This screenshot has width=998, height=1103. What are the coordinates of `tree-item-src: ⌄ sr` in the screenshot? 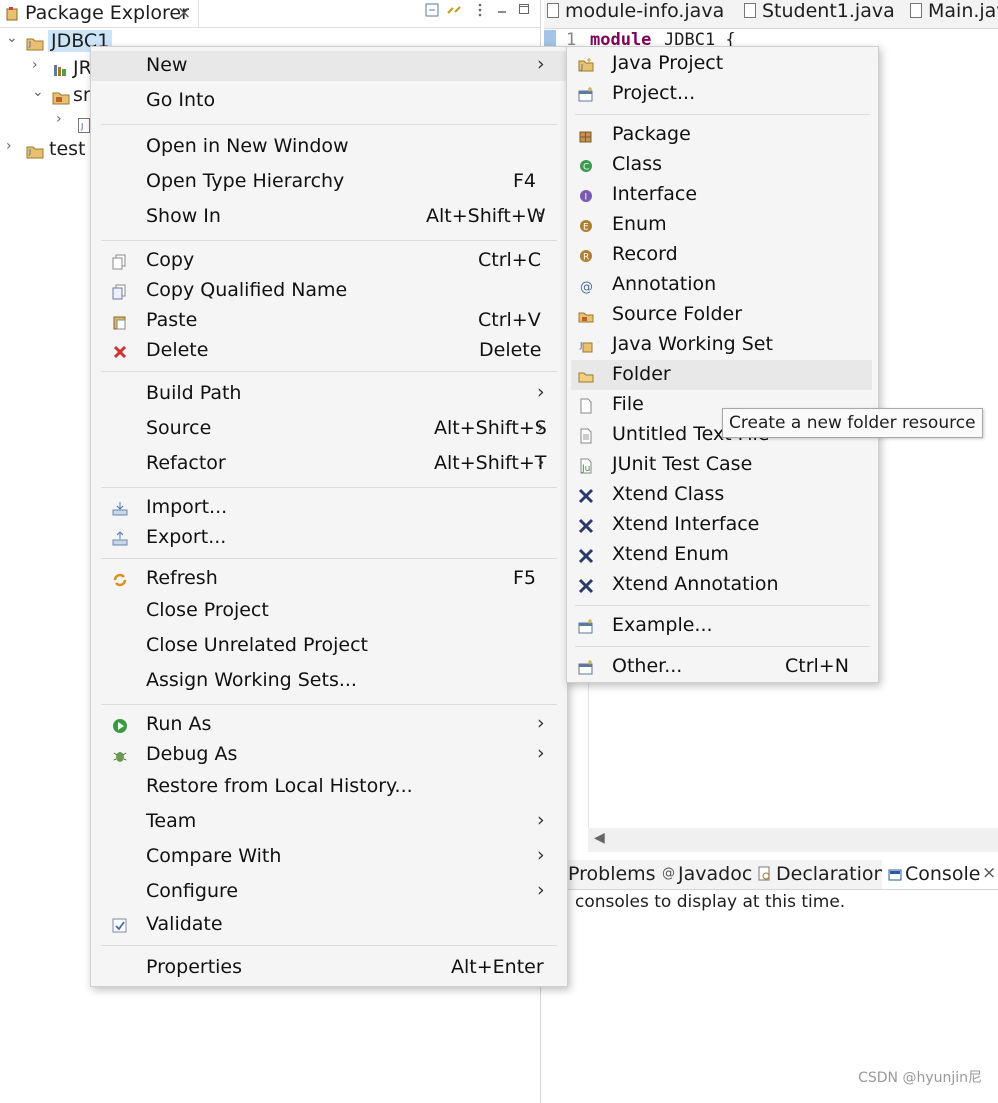 It's located at (45, 97).